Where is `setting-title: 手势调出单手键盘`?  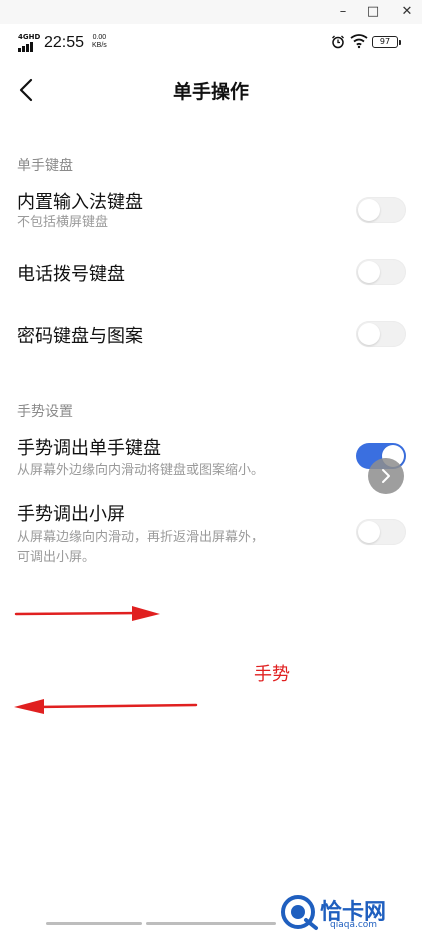 setting-title: 手势调出单手键盘 is located at coordinates (89, 448).